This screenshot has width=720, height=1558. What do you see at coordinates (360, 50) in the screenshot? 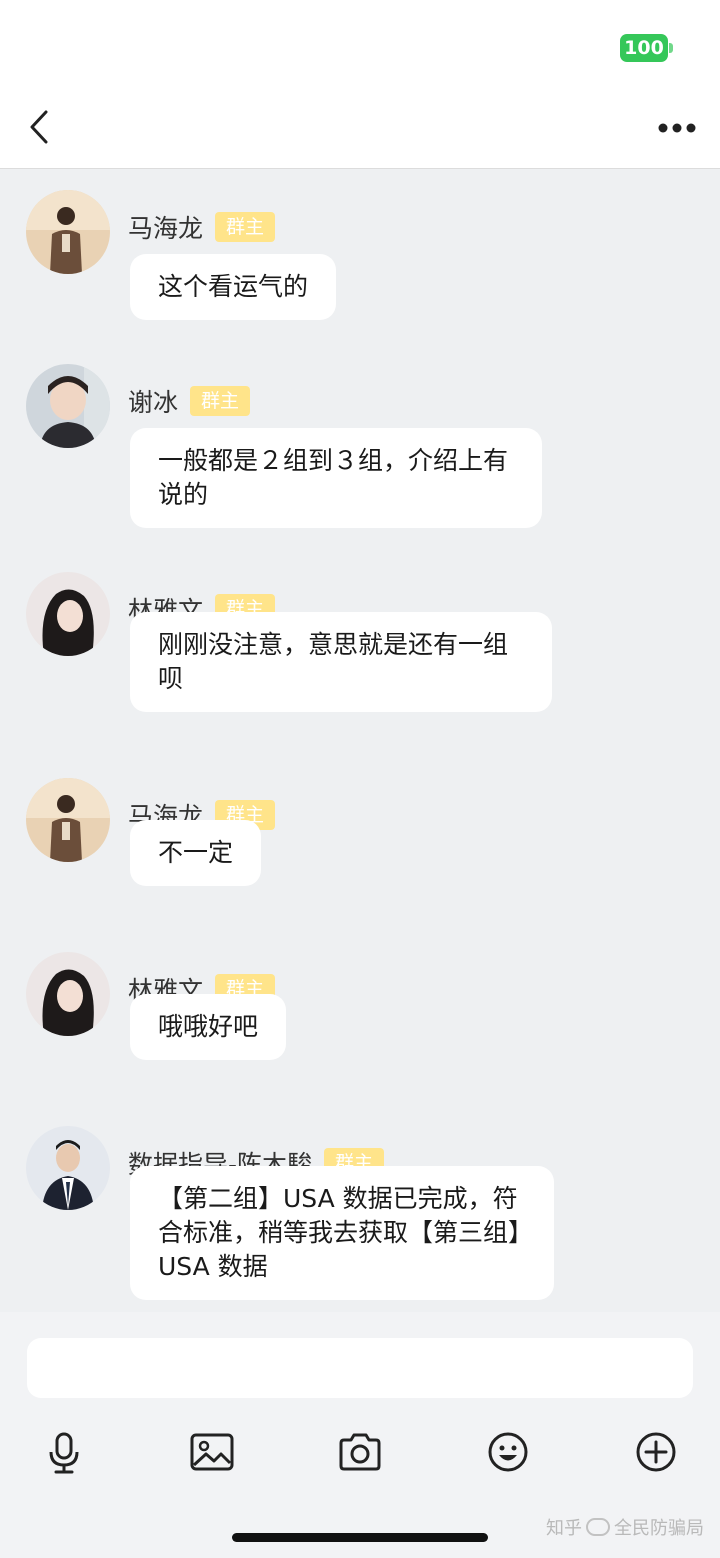
I see `status-bar: 100` at bounding box center [360, 50].